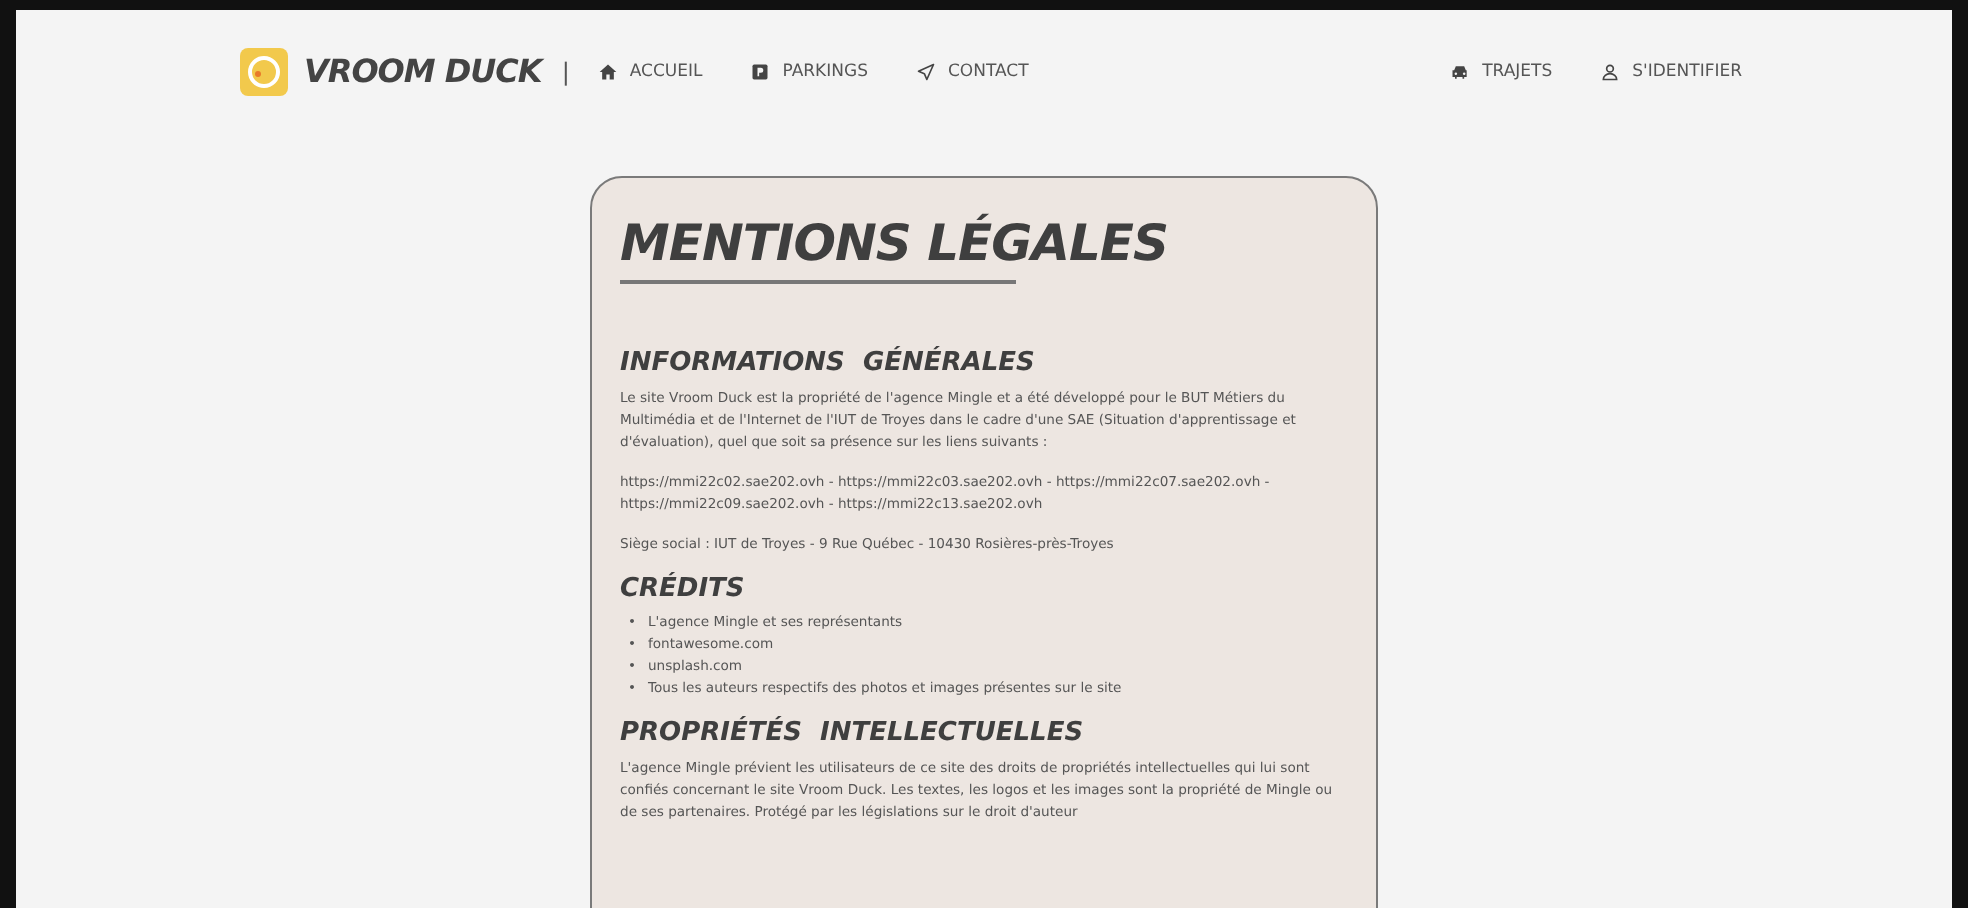 This screenshot has width=1968, height=908. Describe the element at coordinates (1610, 72) in the screenshot. I see `user-icon` at that location.